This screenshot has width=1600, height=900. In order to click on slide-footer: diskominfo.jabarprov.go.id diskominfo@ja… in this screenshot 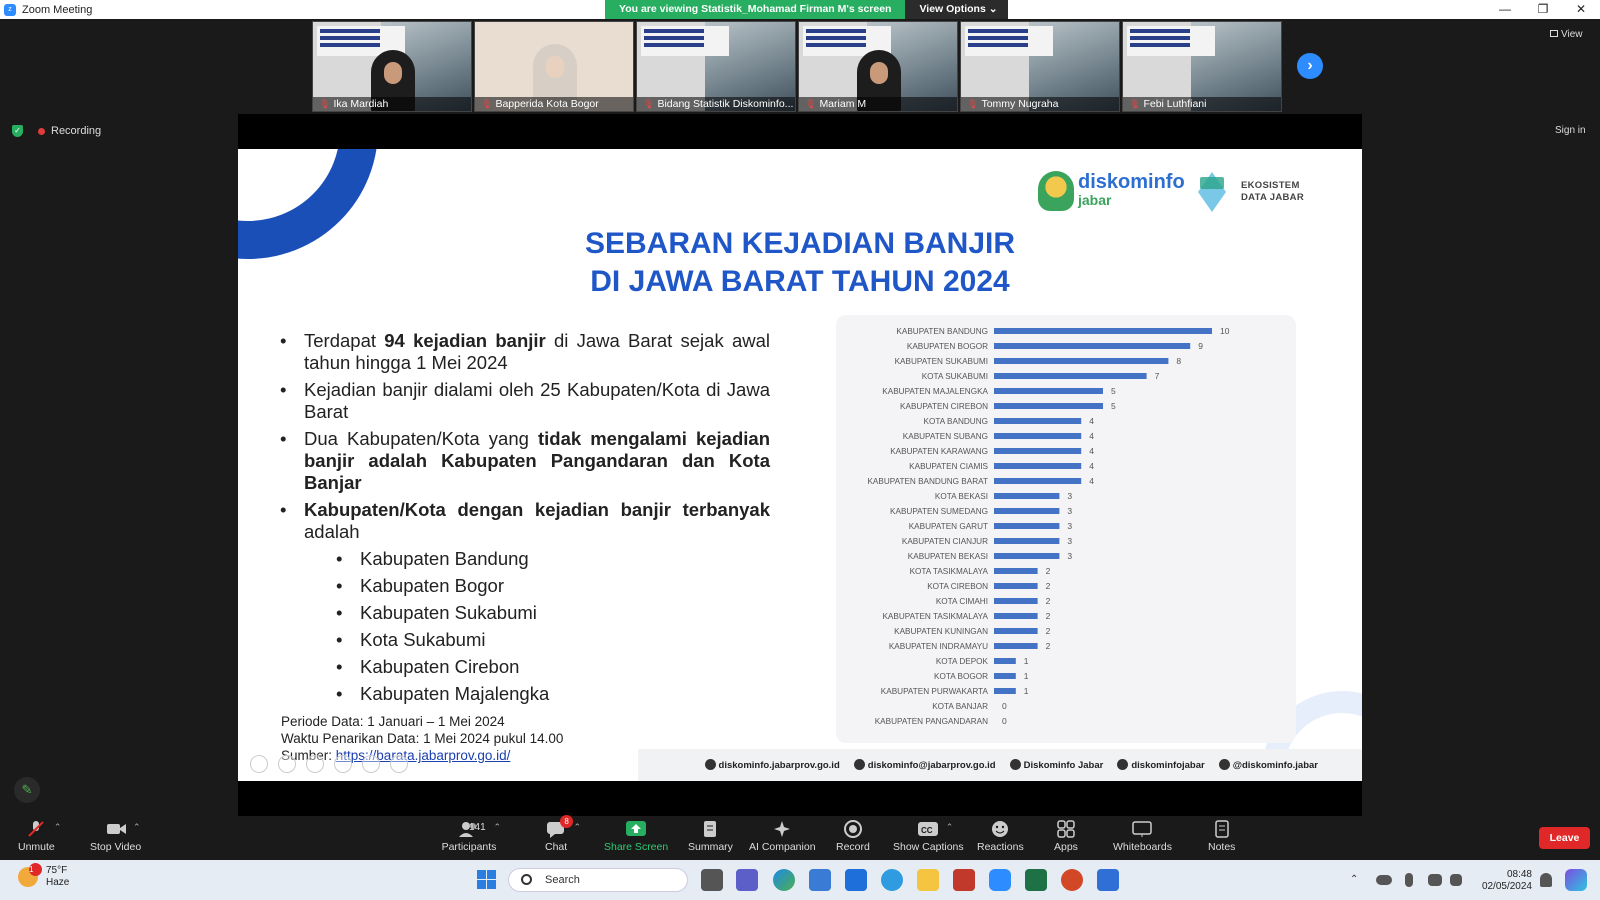, I will do `click(1000, 765)`.